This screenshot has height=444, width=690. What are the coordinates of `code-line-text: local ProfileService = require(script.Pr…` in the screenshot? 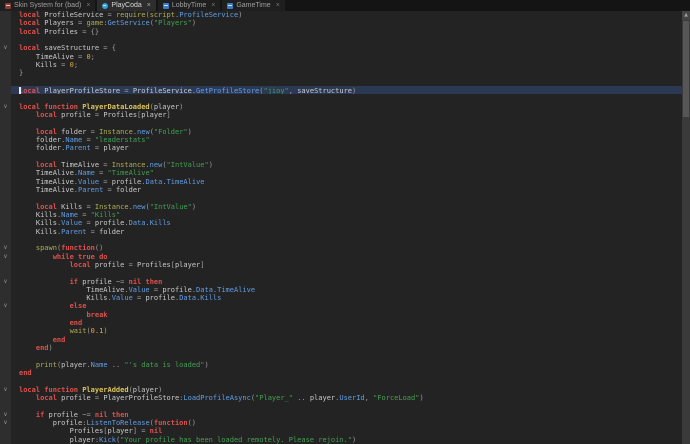 It's located at (350, 15).